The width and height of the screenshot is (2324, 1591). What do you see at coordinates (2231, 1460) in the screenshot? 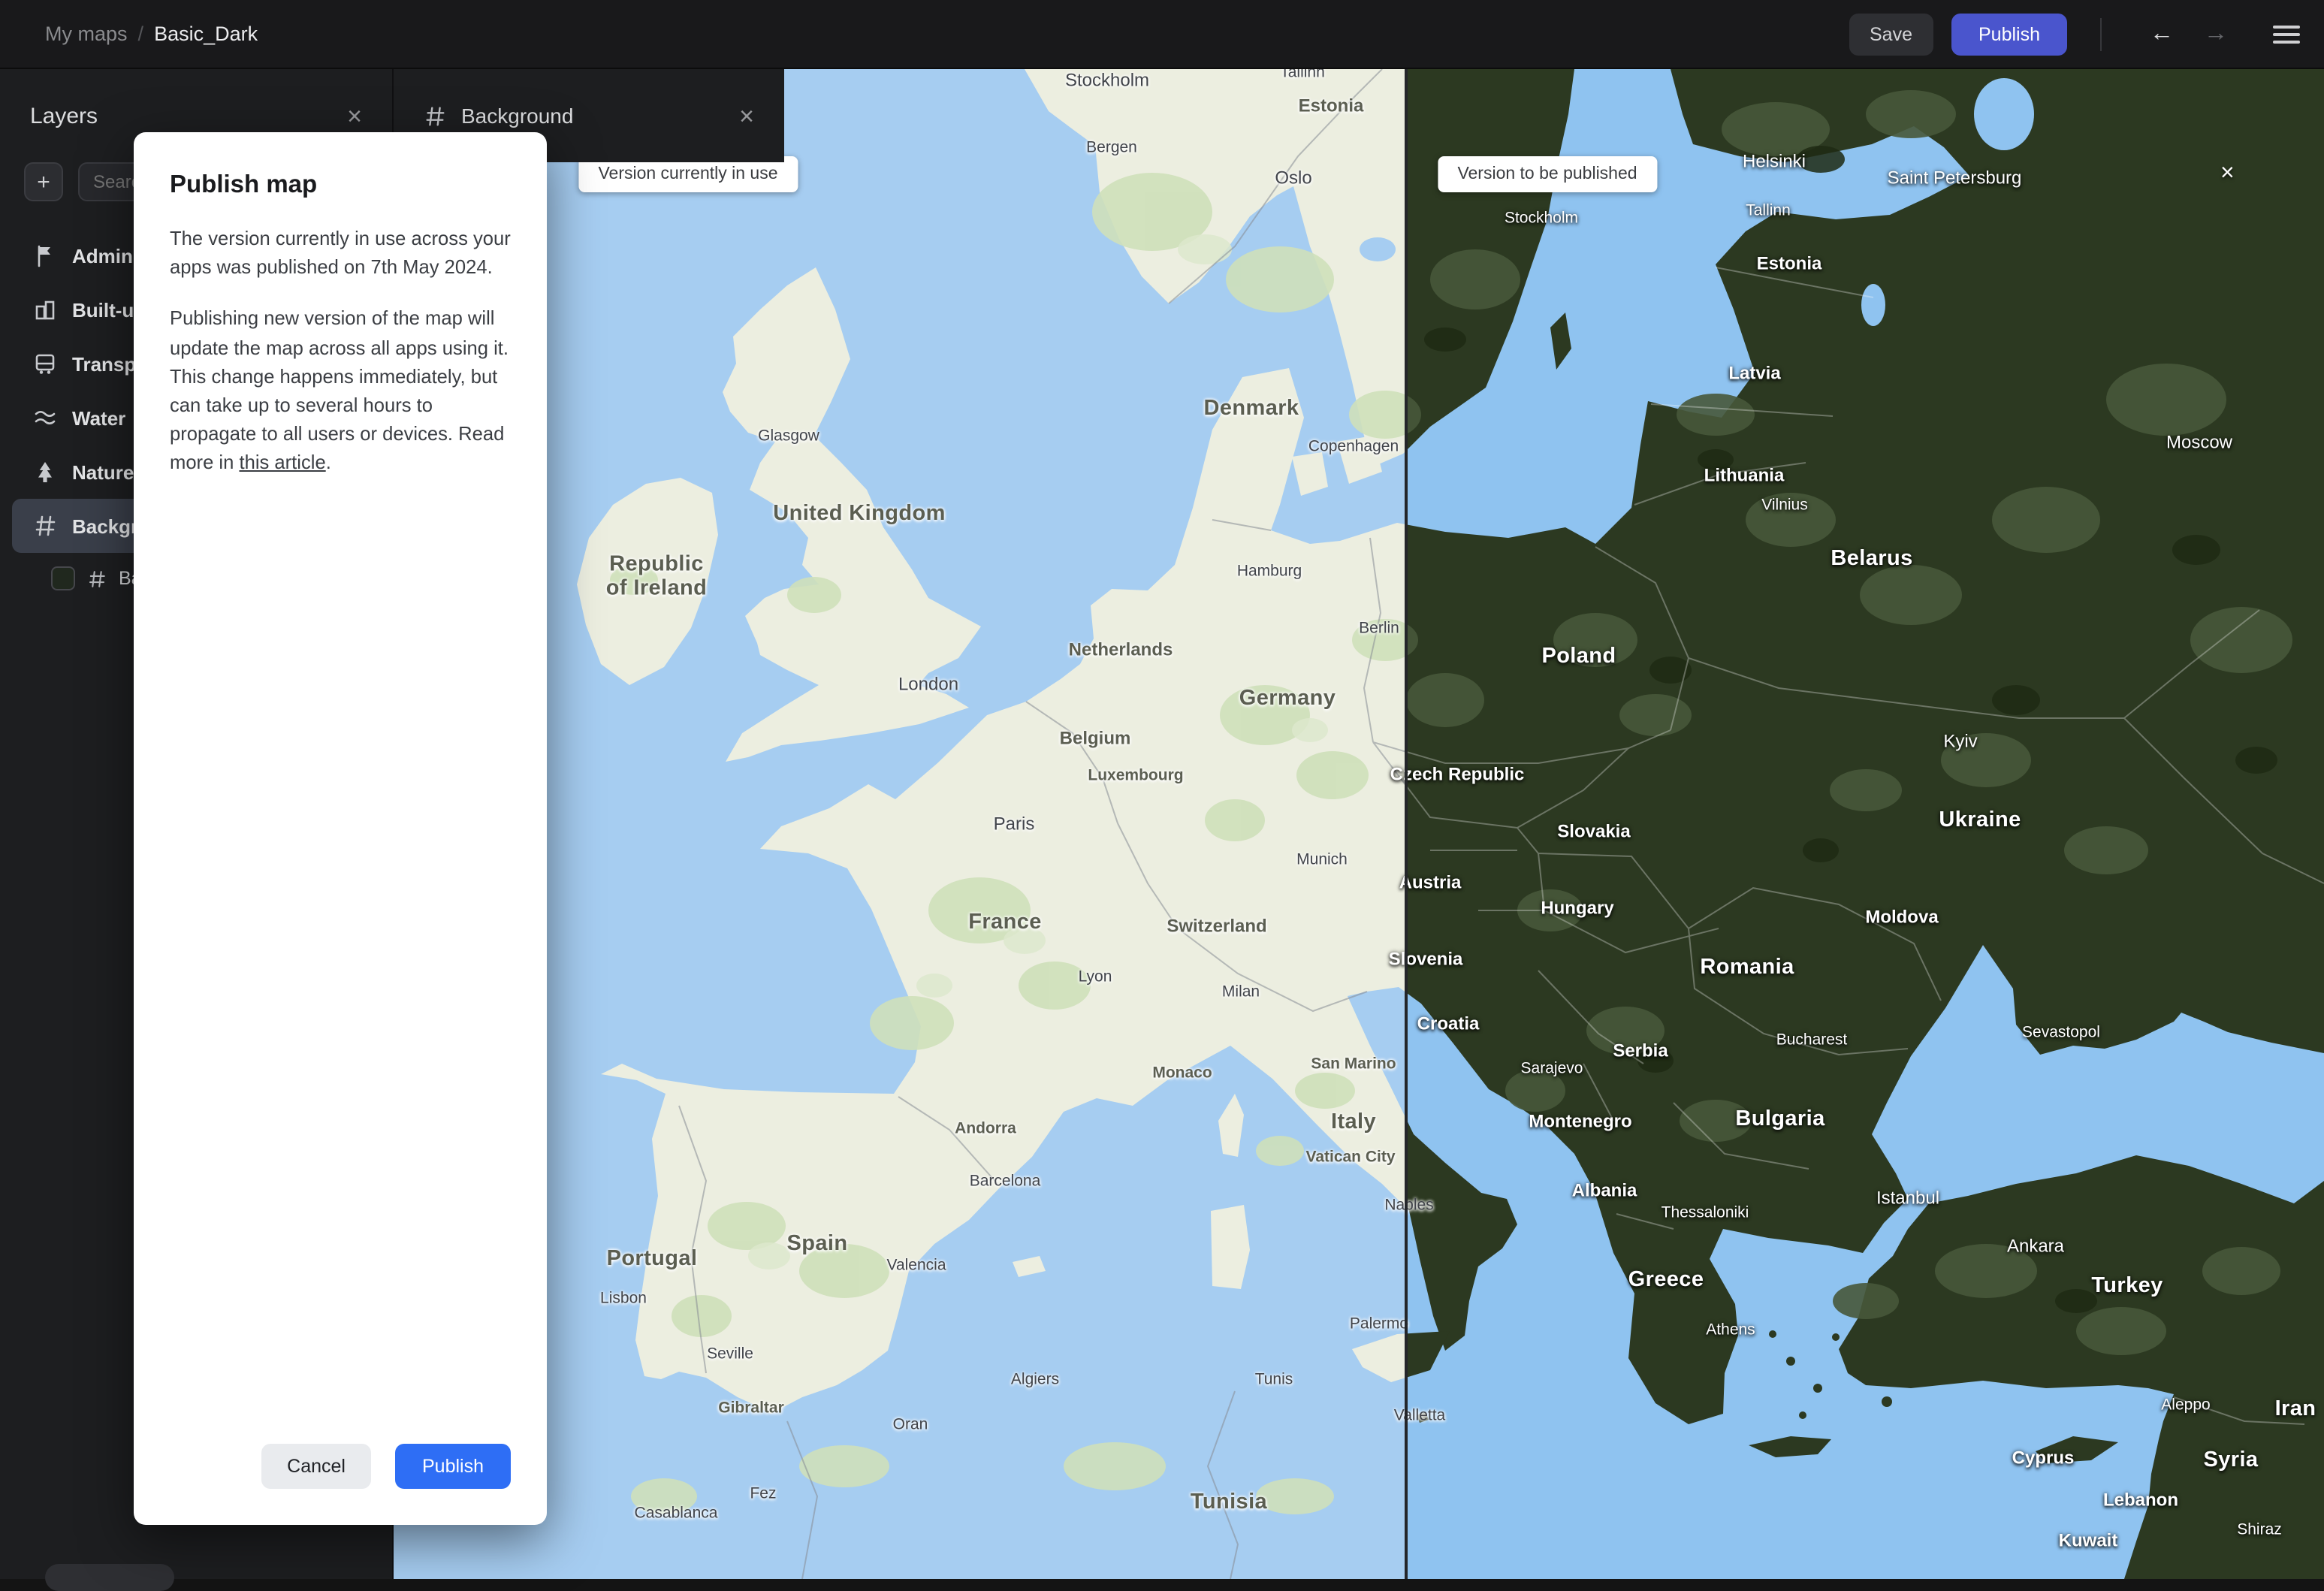
I see `map-label: Syria` at bounding box center [2231, 1460].